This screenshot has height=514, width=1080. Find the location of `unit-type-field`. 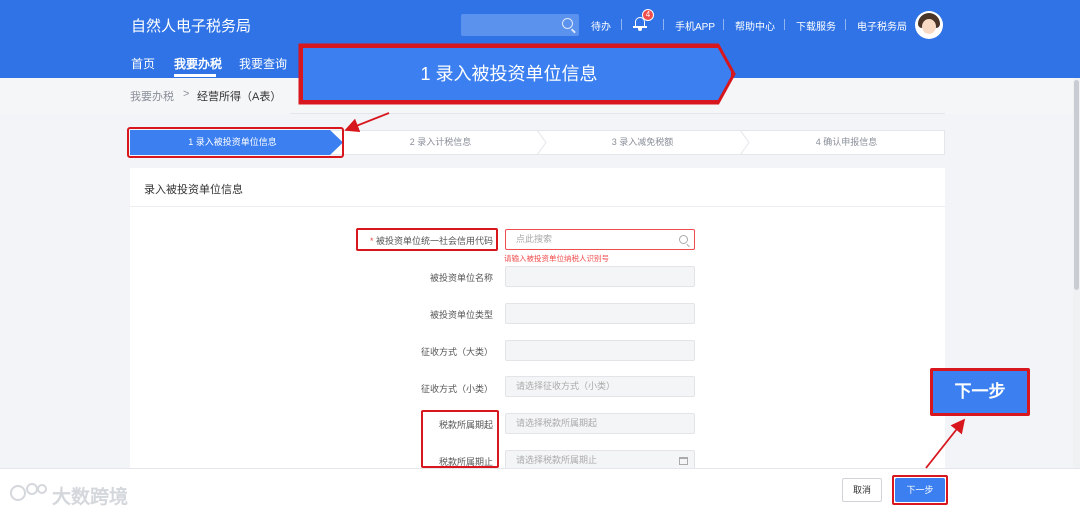

unit-type-field is located at coordinates (600, 313).